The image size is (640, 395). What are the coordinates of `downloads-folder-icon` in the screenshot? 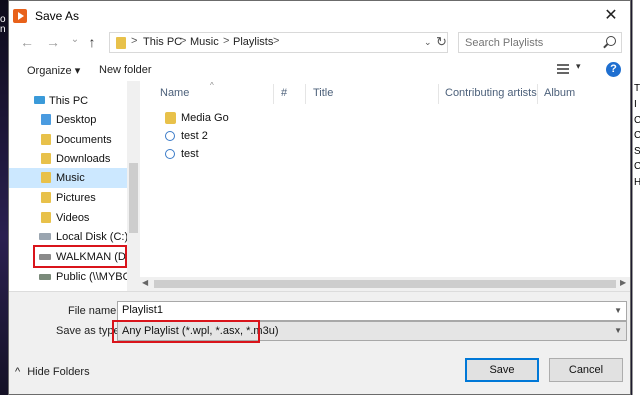 It's located at (46, 158).